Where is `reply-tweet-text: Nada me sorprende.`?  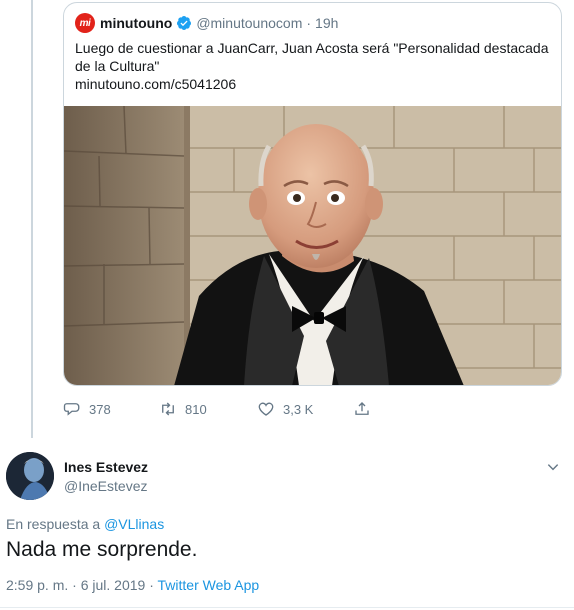
reply-tweet-text: Nada me sorprende. is located at coordinates (102, 549).